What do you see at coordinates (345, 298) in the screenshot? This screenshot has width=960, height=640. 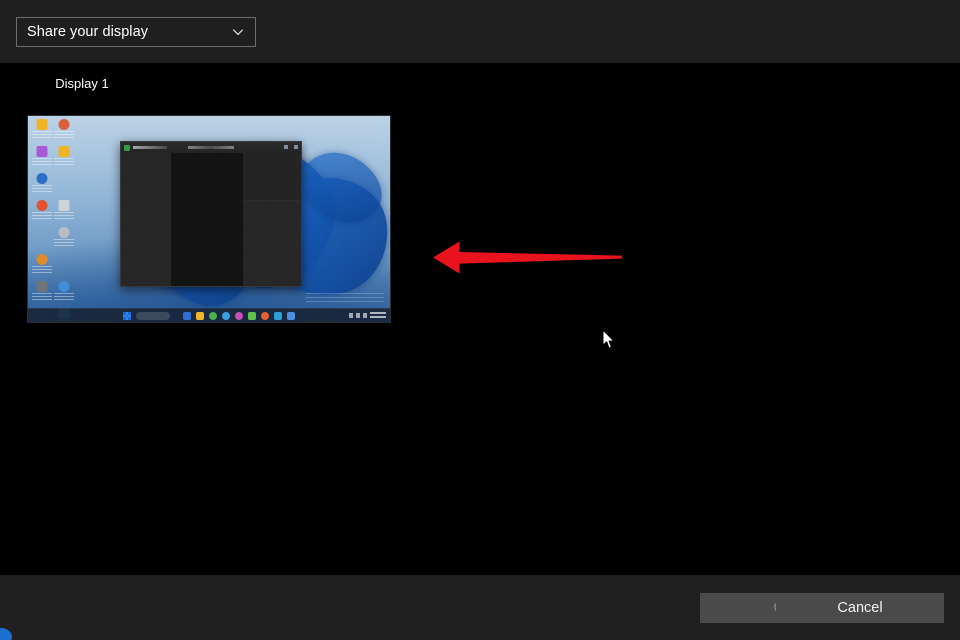 I see `desktop-watermark` at bounding box center [345, 298].